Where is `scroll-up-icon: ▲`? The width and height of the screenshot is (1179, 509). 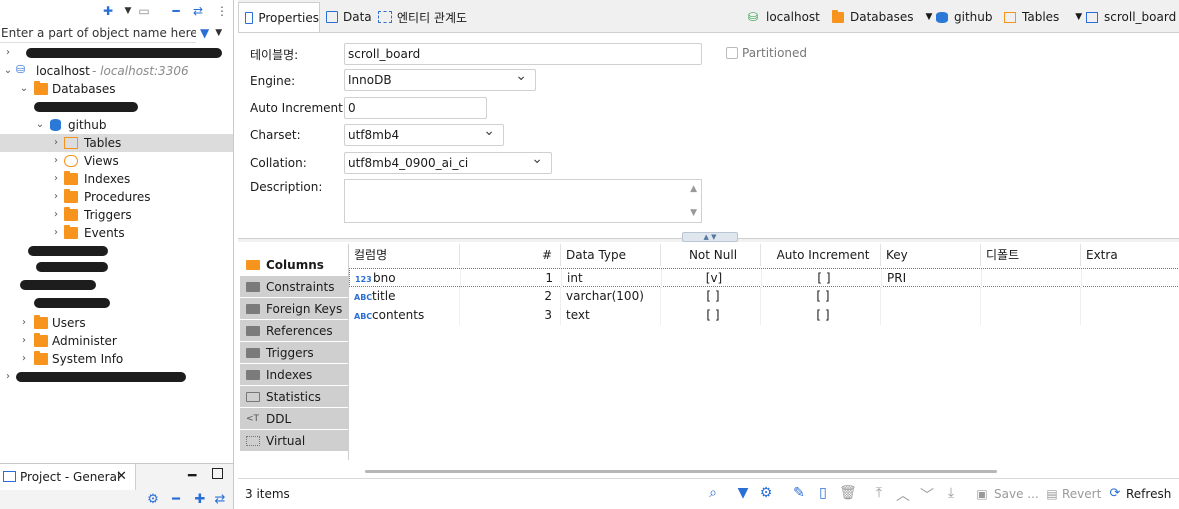 scroll-up-icon: ▲ is located at coordinates (693, 189).